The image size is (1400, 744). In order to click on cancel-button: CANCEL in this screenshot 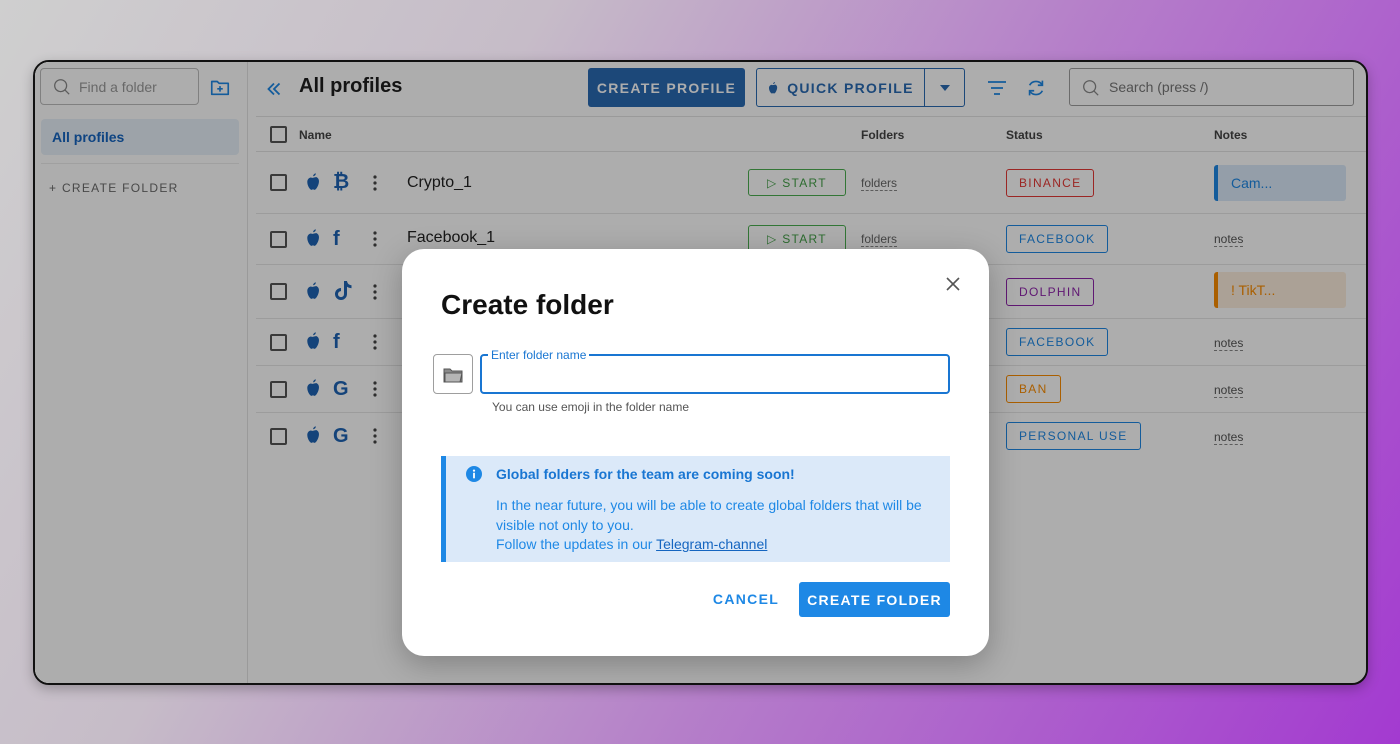, I will do `click(746, 599)`.